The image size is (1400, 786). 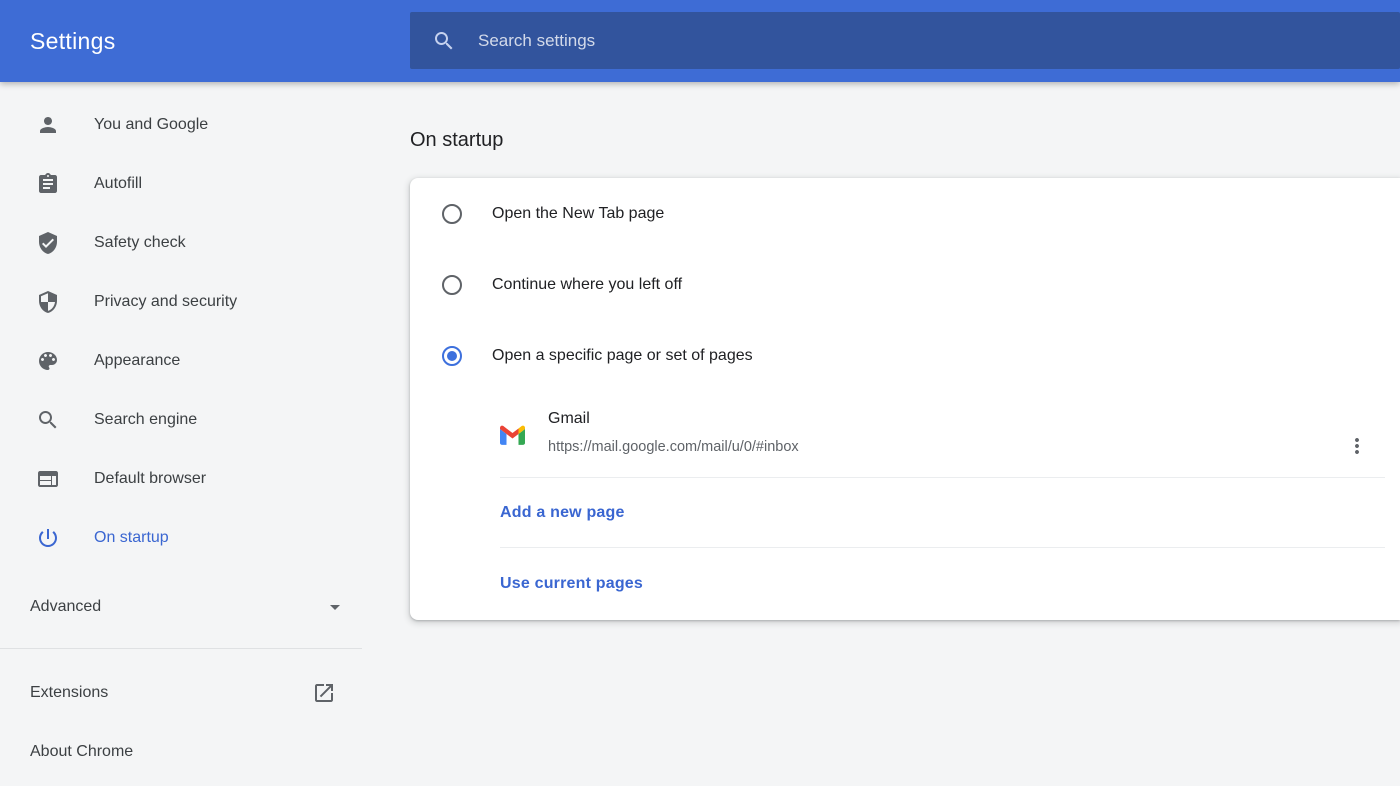 I want to click on open-in-new-icon, so click(x=324, y=693).